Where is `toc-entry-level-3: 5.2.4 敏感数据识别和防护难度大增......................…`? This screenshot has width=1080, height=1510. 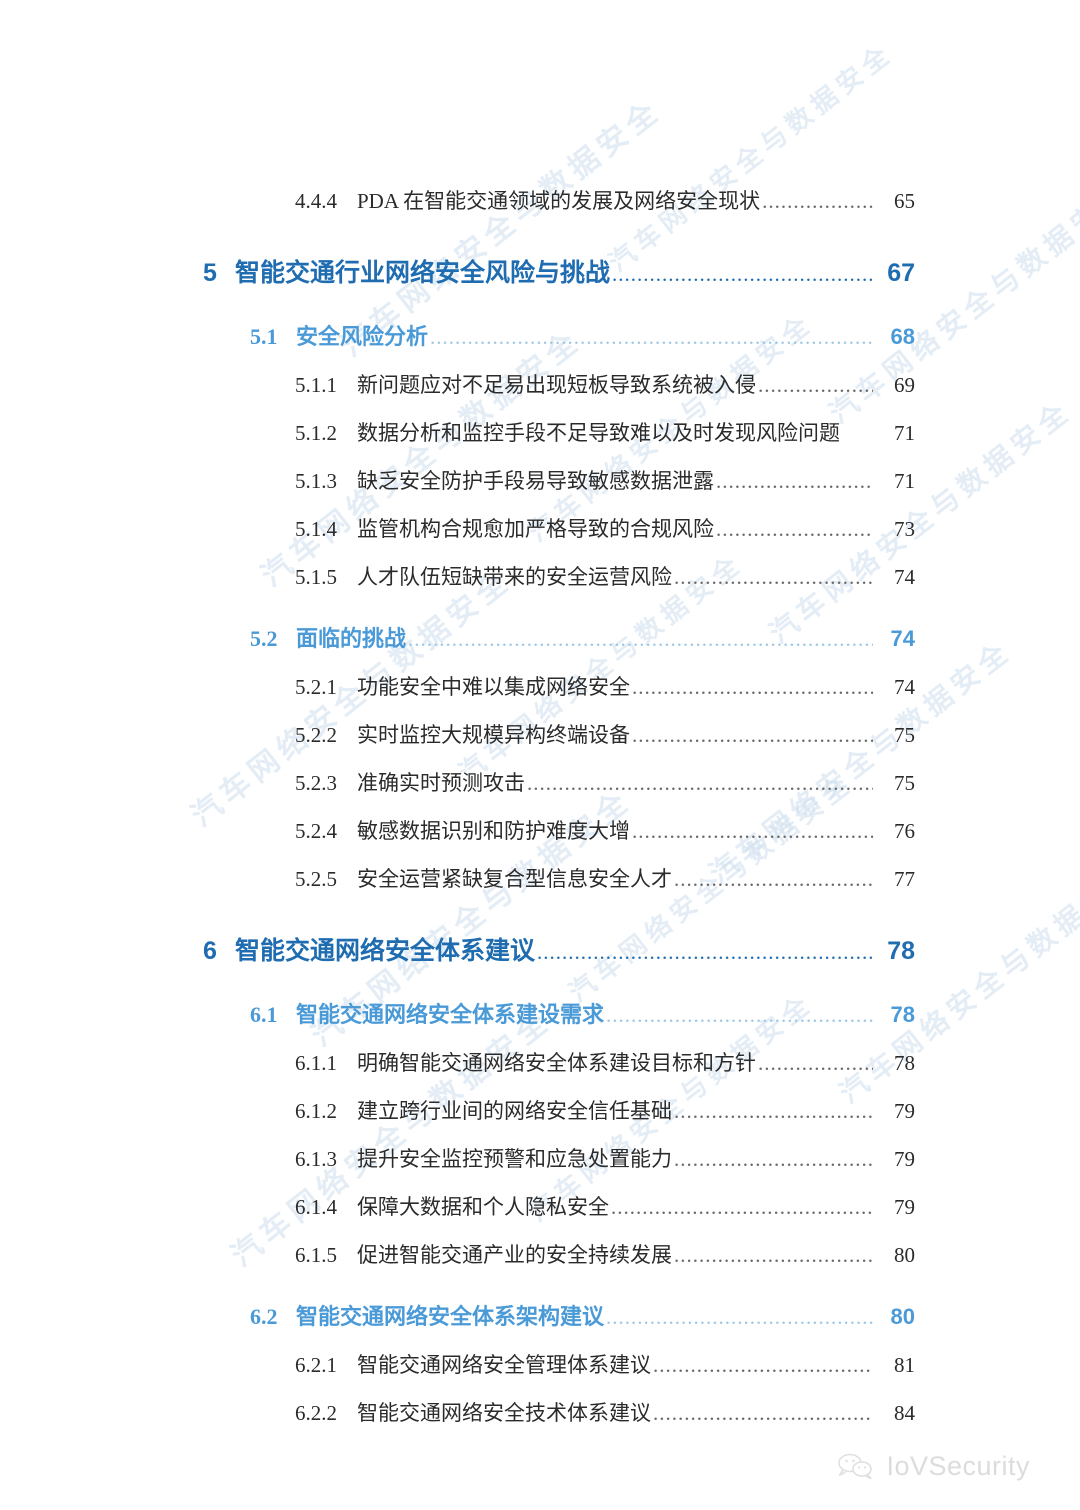 toc-entry-level-3: 5.2.4 敏感数据识别和防护难度大增......................… is located at coordinates (540, 830).